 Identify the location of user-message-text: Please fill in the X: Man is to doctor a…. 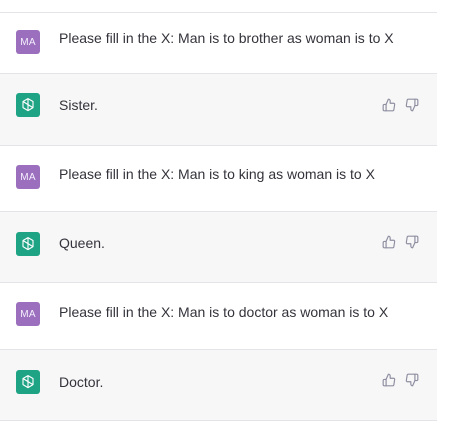
(224, 312).